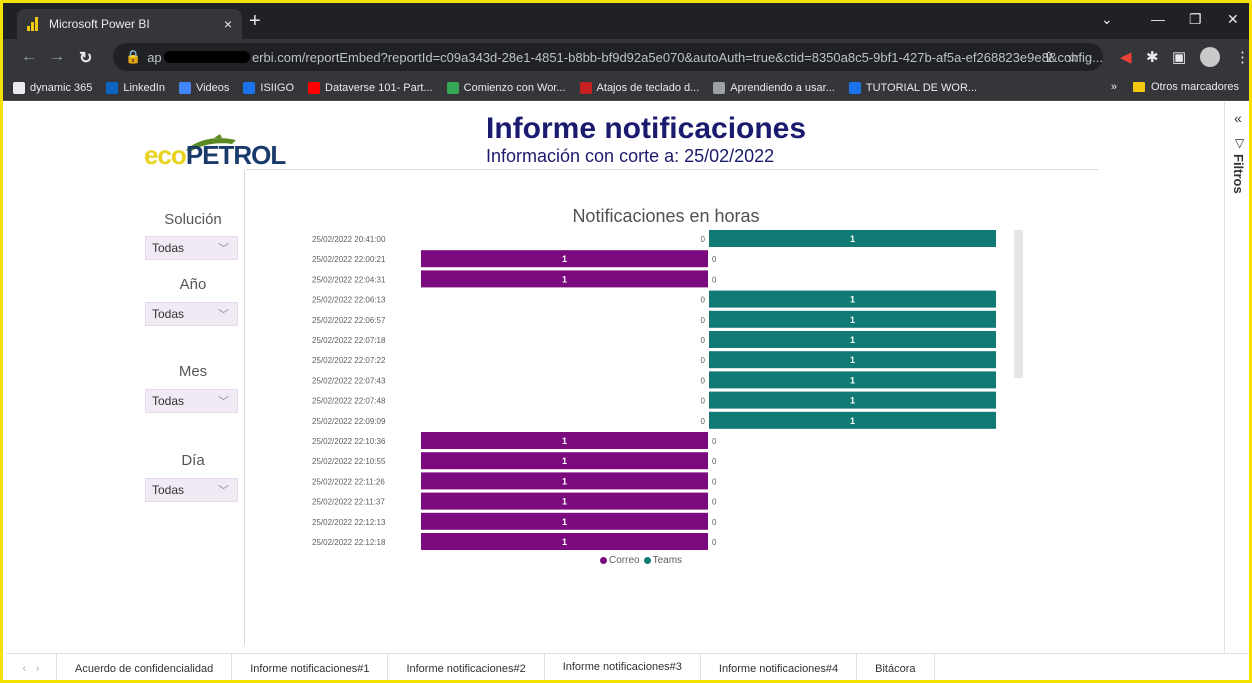 The image size is (1252, 683). Describe the element at coordinates (1107, 19) in the screenshot. I see `tab-search-icon: ⌄` at that location.